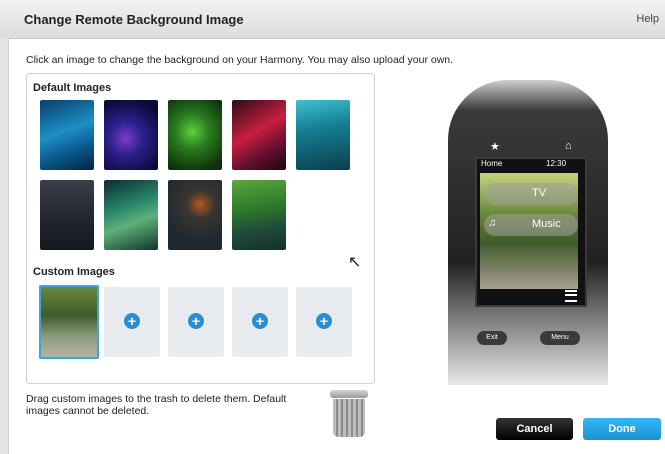  I want to click on add-custom-image-slot-1: +, so click(132, 322).